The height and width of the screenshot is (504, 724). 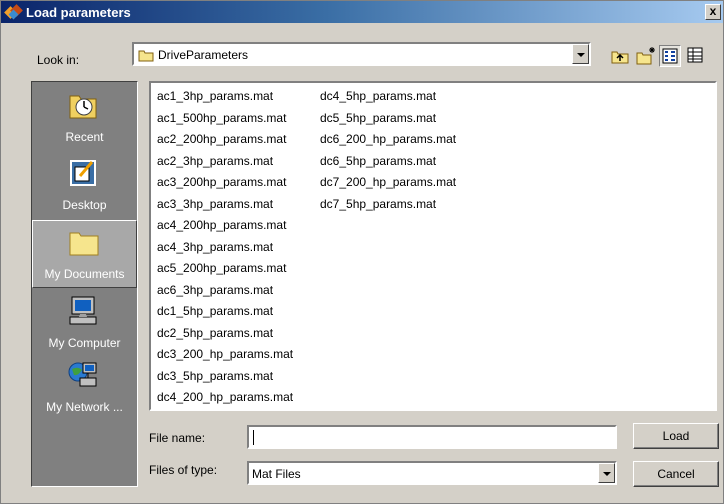 I want to click on files-of-type-label: Files of type:, so click(x=183, y=470).